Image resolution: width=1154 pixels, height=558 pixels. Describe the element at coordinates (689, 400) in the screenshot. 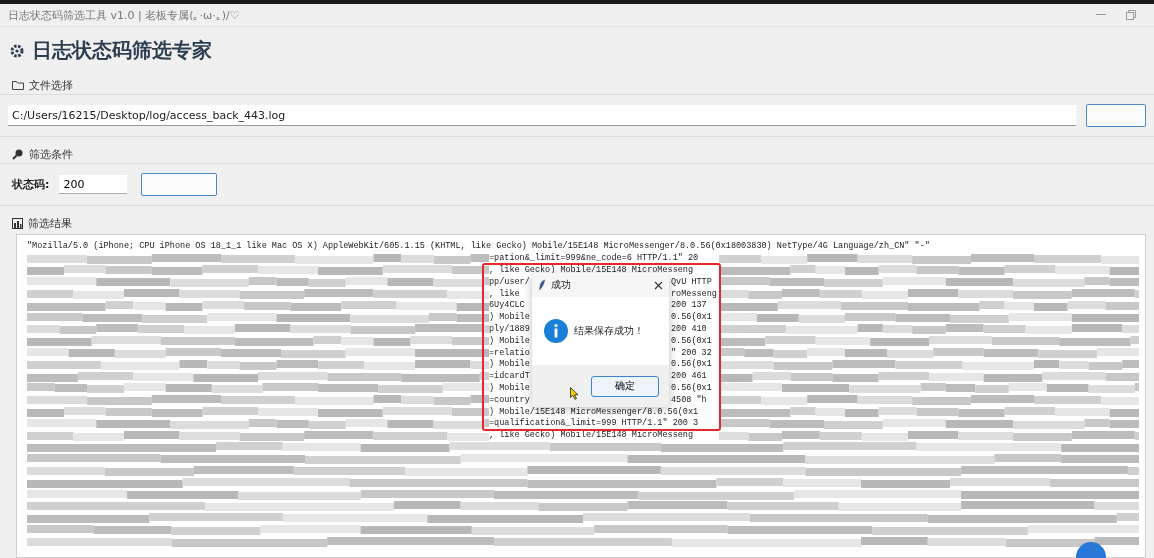

I see `log-line: 4508 "h` at that location.